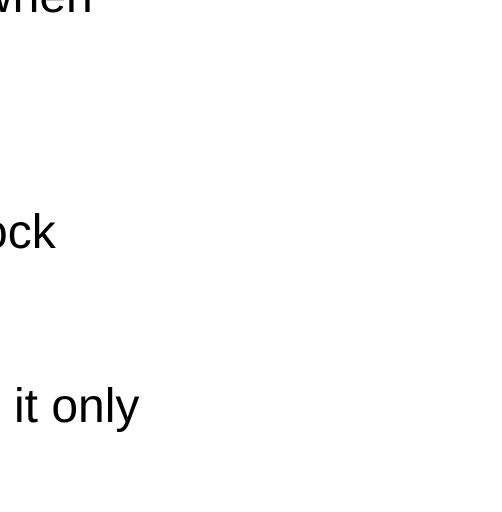 The width and height of the screenshot is (502, 512). I want to click on text-line-ock: ock, so click(28, 232).